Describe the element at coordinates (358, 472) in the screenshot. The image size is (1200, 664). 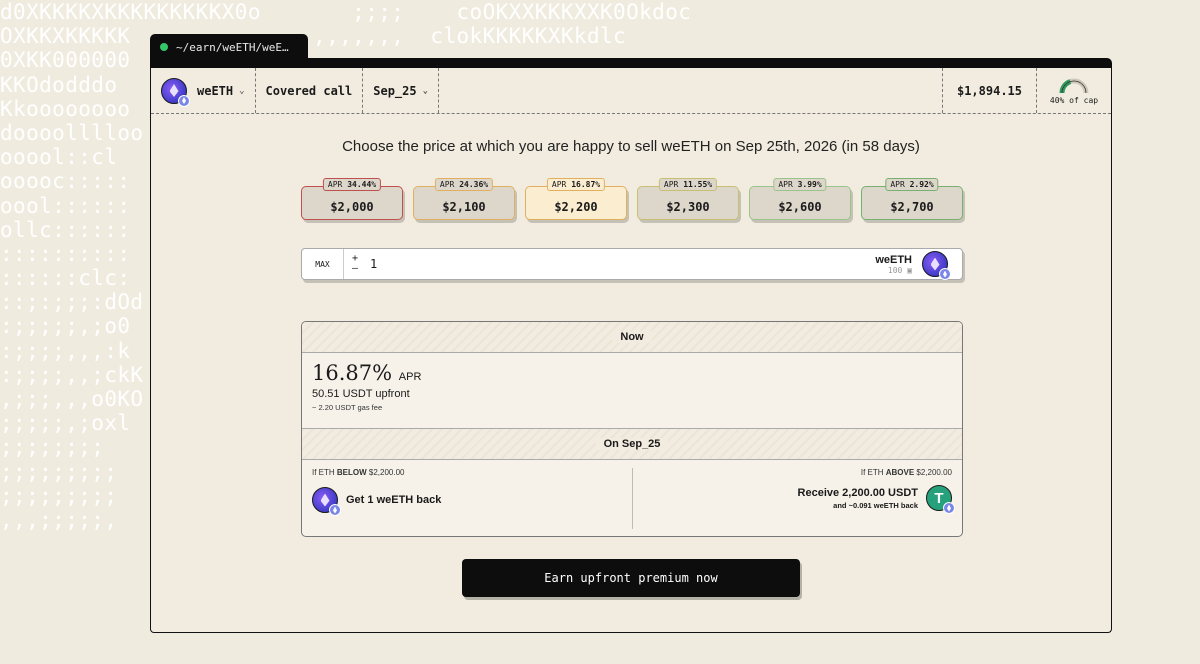
I see `below-condition: If ETH BELOW $2,200.00` at that location.